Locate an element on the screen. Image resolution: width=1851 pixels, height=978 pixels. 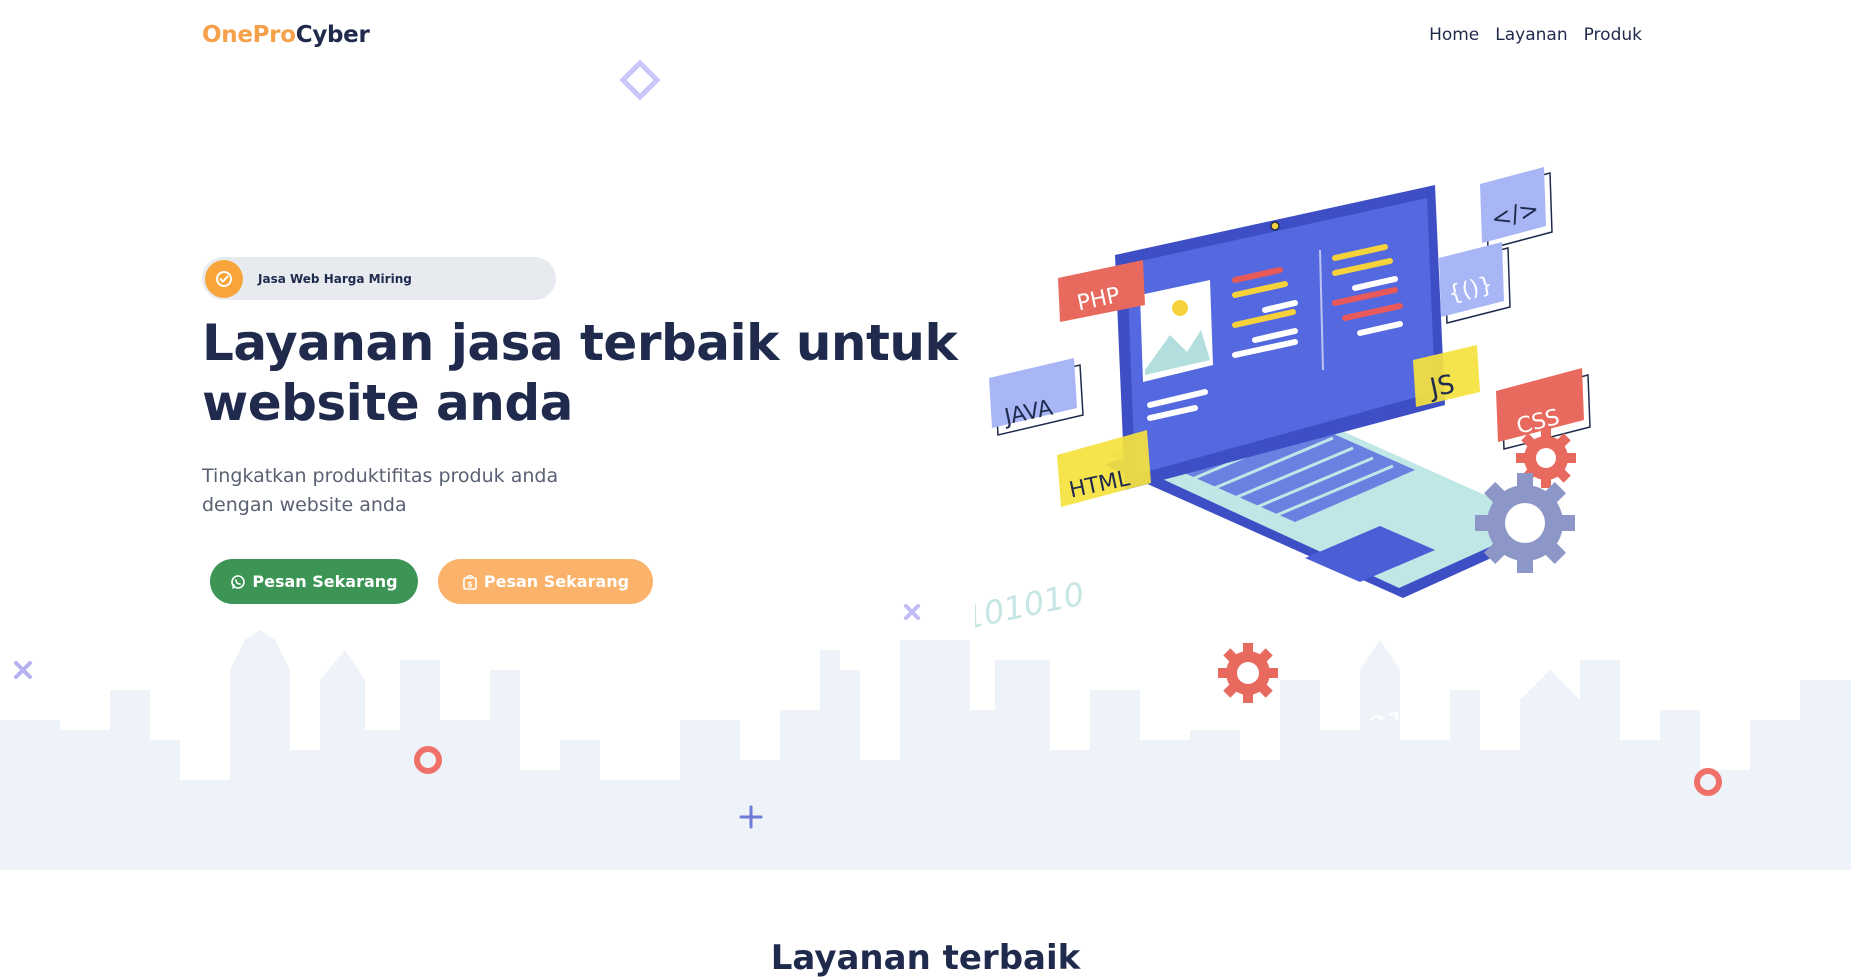
shopping-bag-icon: $ is located at coordinates (470, 582).